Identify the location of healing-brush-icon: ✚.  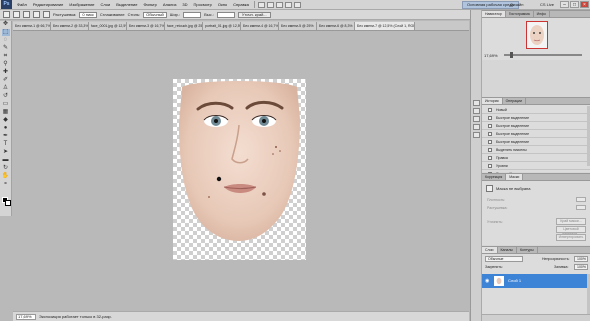
(6, 72).